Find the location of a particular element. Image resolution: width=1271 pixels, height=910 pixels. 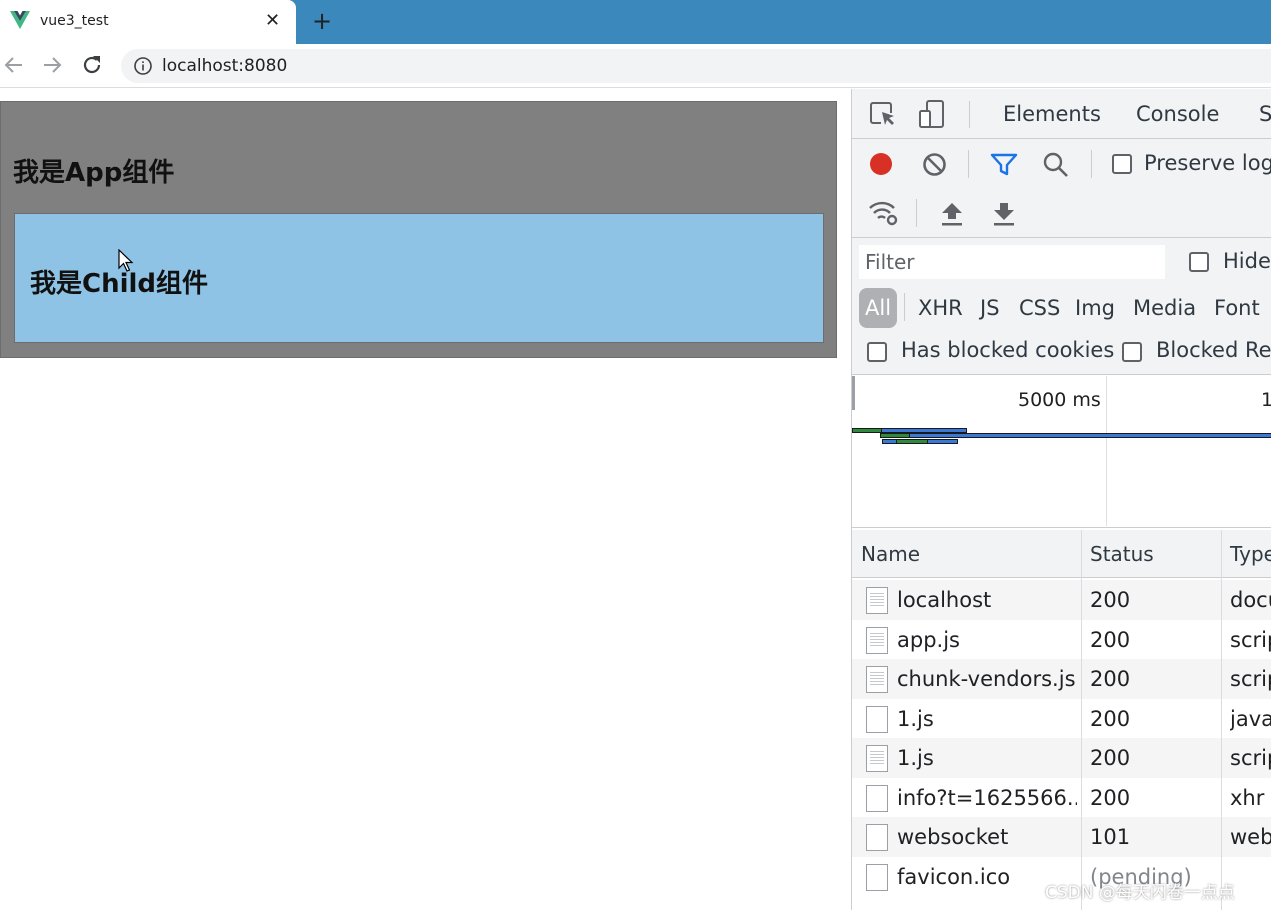

tab-strip: vue3_test ✕ + is located at coordinates (635, 22).